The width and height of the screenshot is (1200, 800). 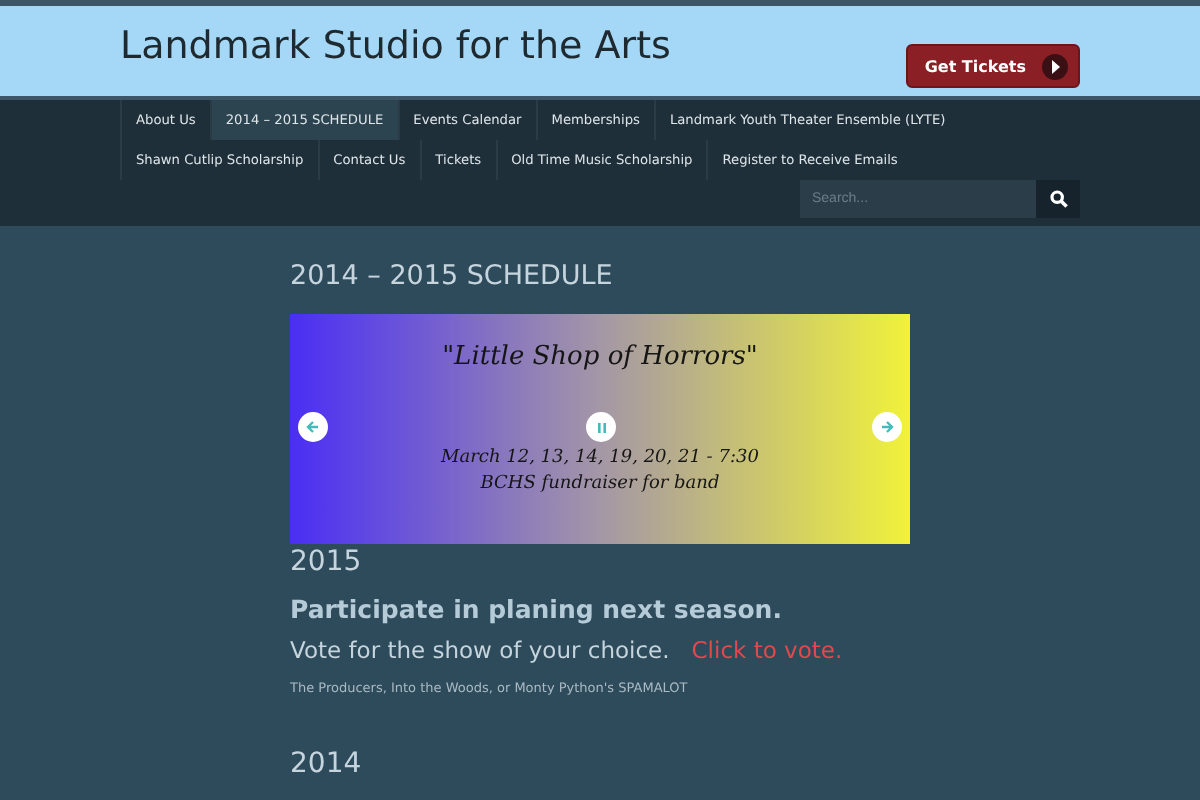 What do you see at coordinates (452, 276) in the screenshot?
I see `page-title: 2014 – 2015 SCHEDULE` at bounding box center [452, 276].